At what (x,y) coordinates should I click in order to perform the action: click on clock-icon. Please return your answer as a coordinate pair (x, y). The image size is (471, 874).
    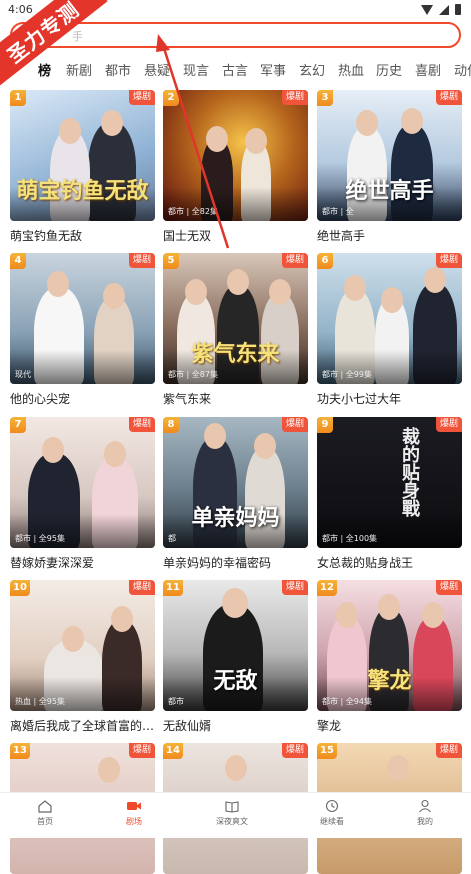
    Looking at the image, I should click on (332, 806).